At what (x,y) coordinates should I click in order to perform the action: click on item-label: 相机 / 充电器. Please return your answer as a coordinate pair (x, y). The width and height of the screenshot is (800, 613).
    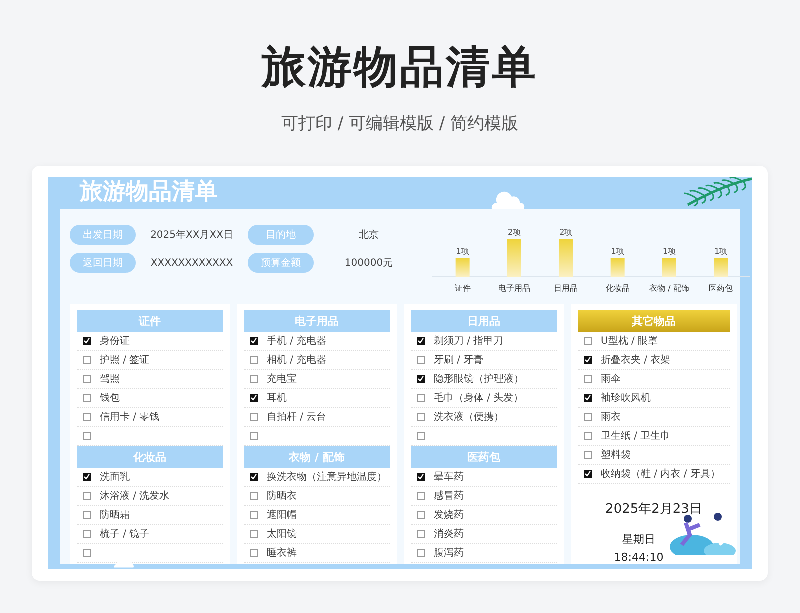
    Looking at the image, I should click on (297, 360).